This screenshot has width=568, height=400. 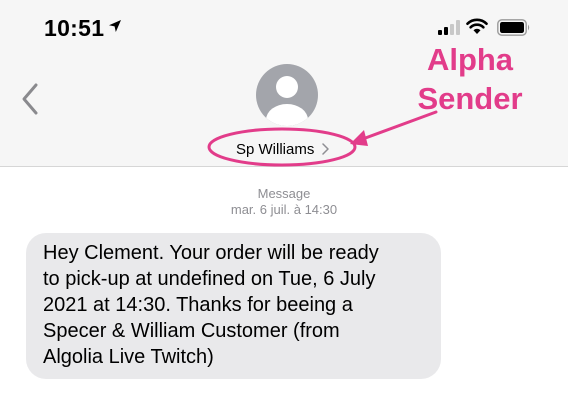 I want to click on message-timestamp: mar. 6 juil. à 14:30, so click(x=284, y=209).